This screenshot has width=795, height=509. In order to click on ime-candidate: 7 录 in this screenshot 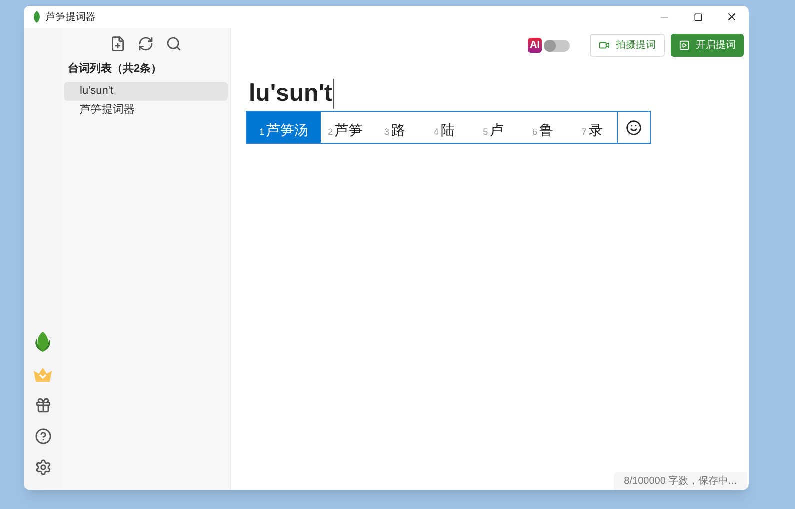, I will do `click(592, 127)`.